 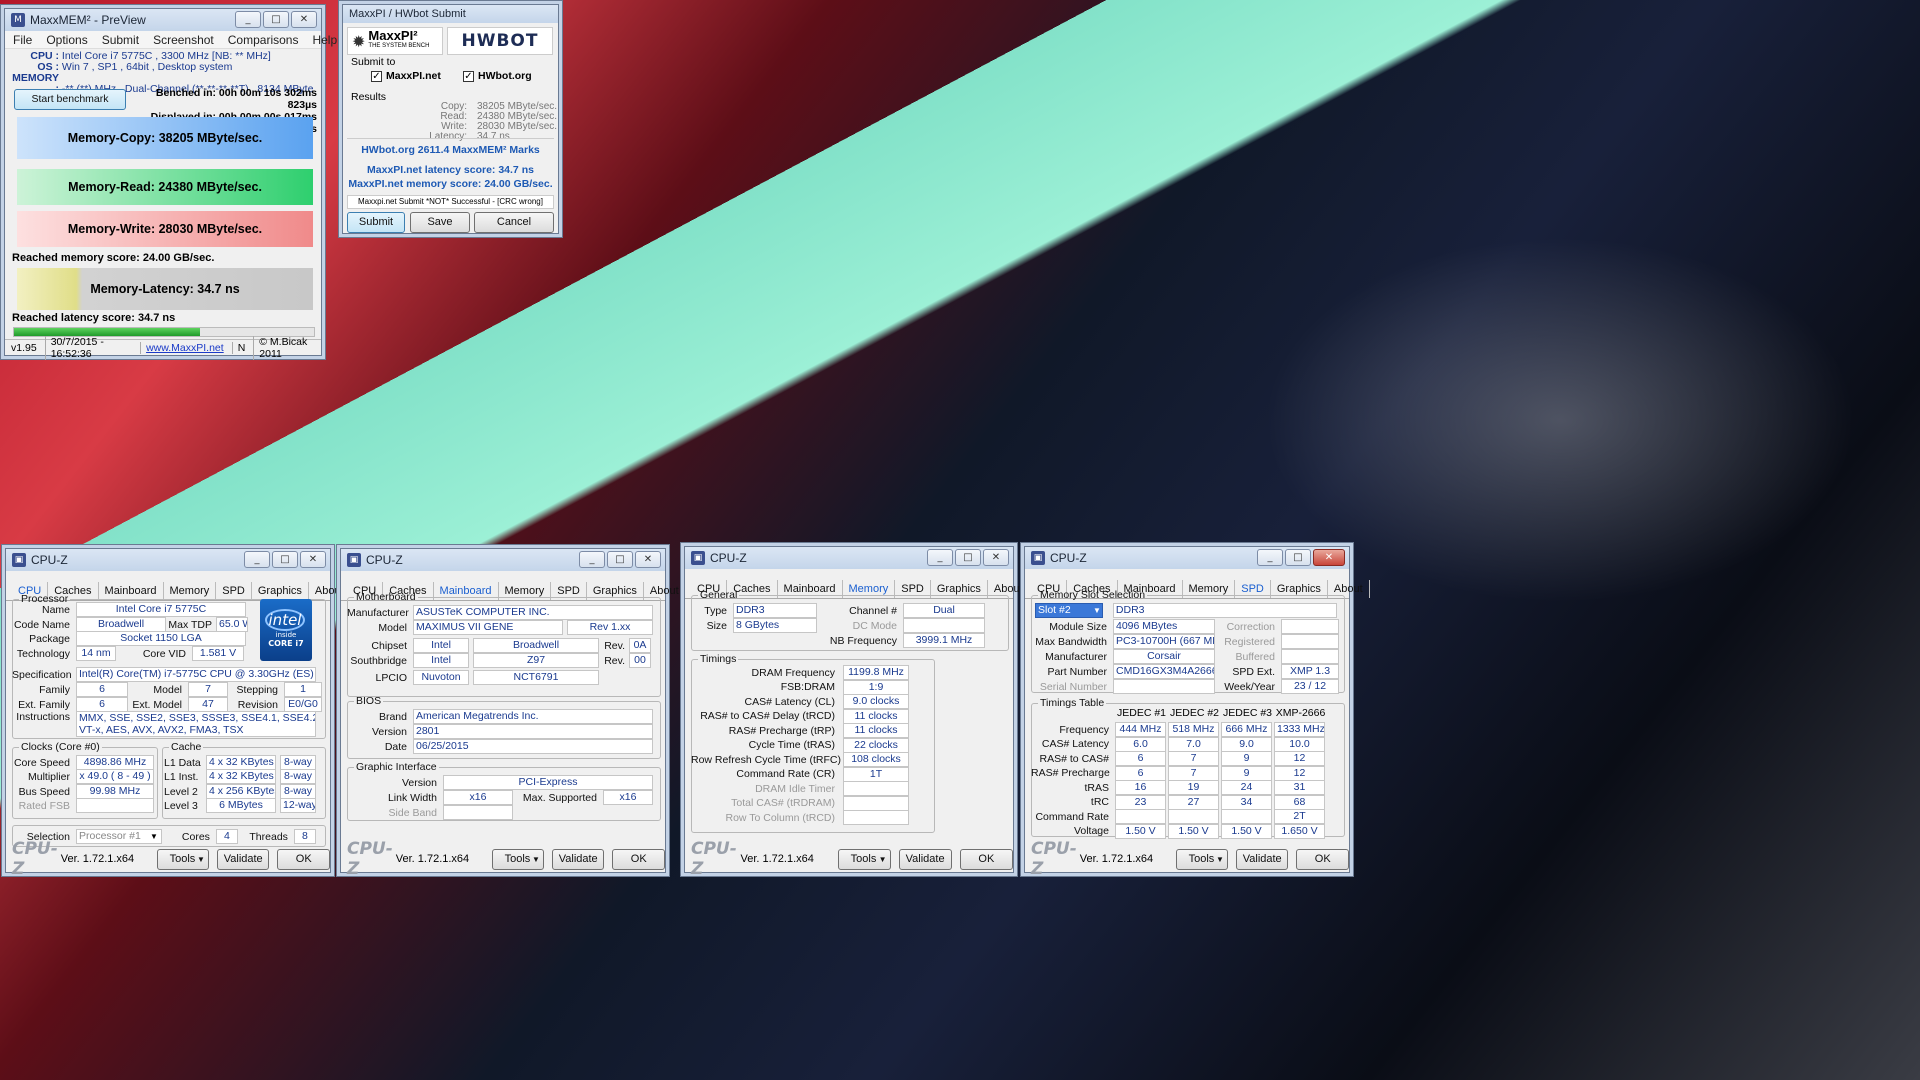 What do you see at coordinates (1178, 787) in the screenshot?
I see `timings-table-row: tRAS 16 19 24 31` at bounding box center [1178, 787].